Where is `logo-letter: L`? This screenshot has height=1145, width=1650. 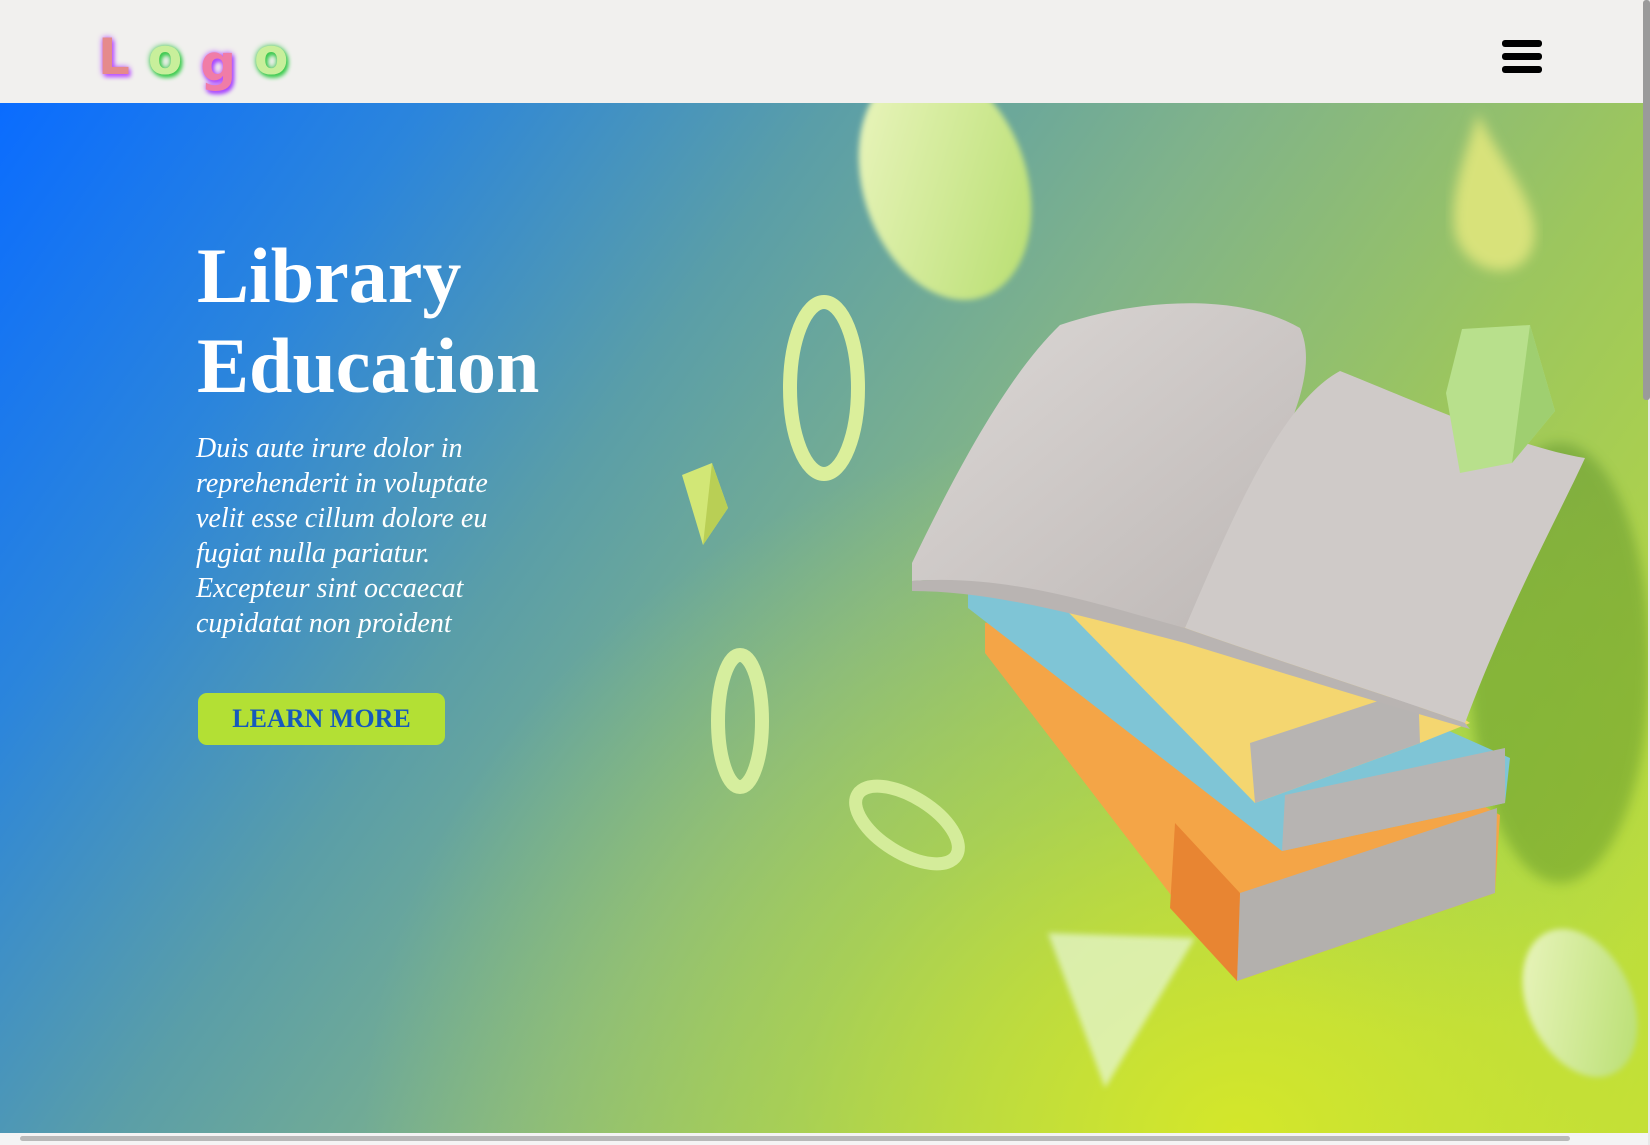
logo-letter: L is located at coordinates (123, 57).